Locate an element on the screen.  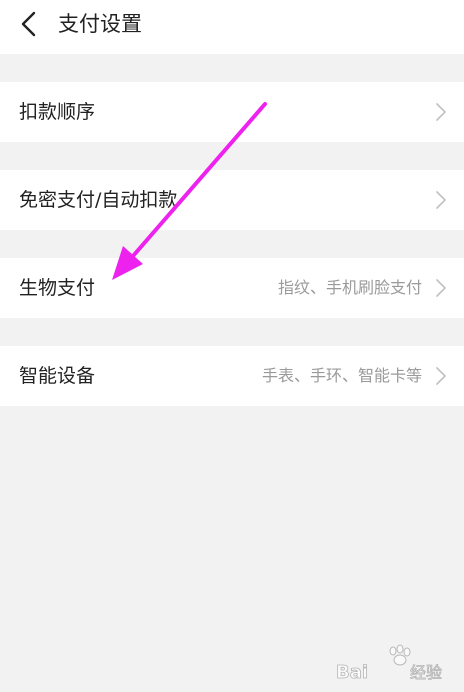
baidu-watermark: Bai 经验 is located at coordinates (389, 663).